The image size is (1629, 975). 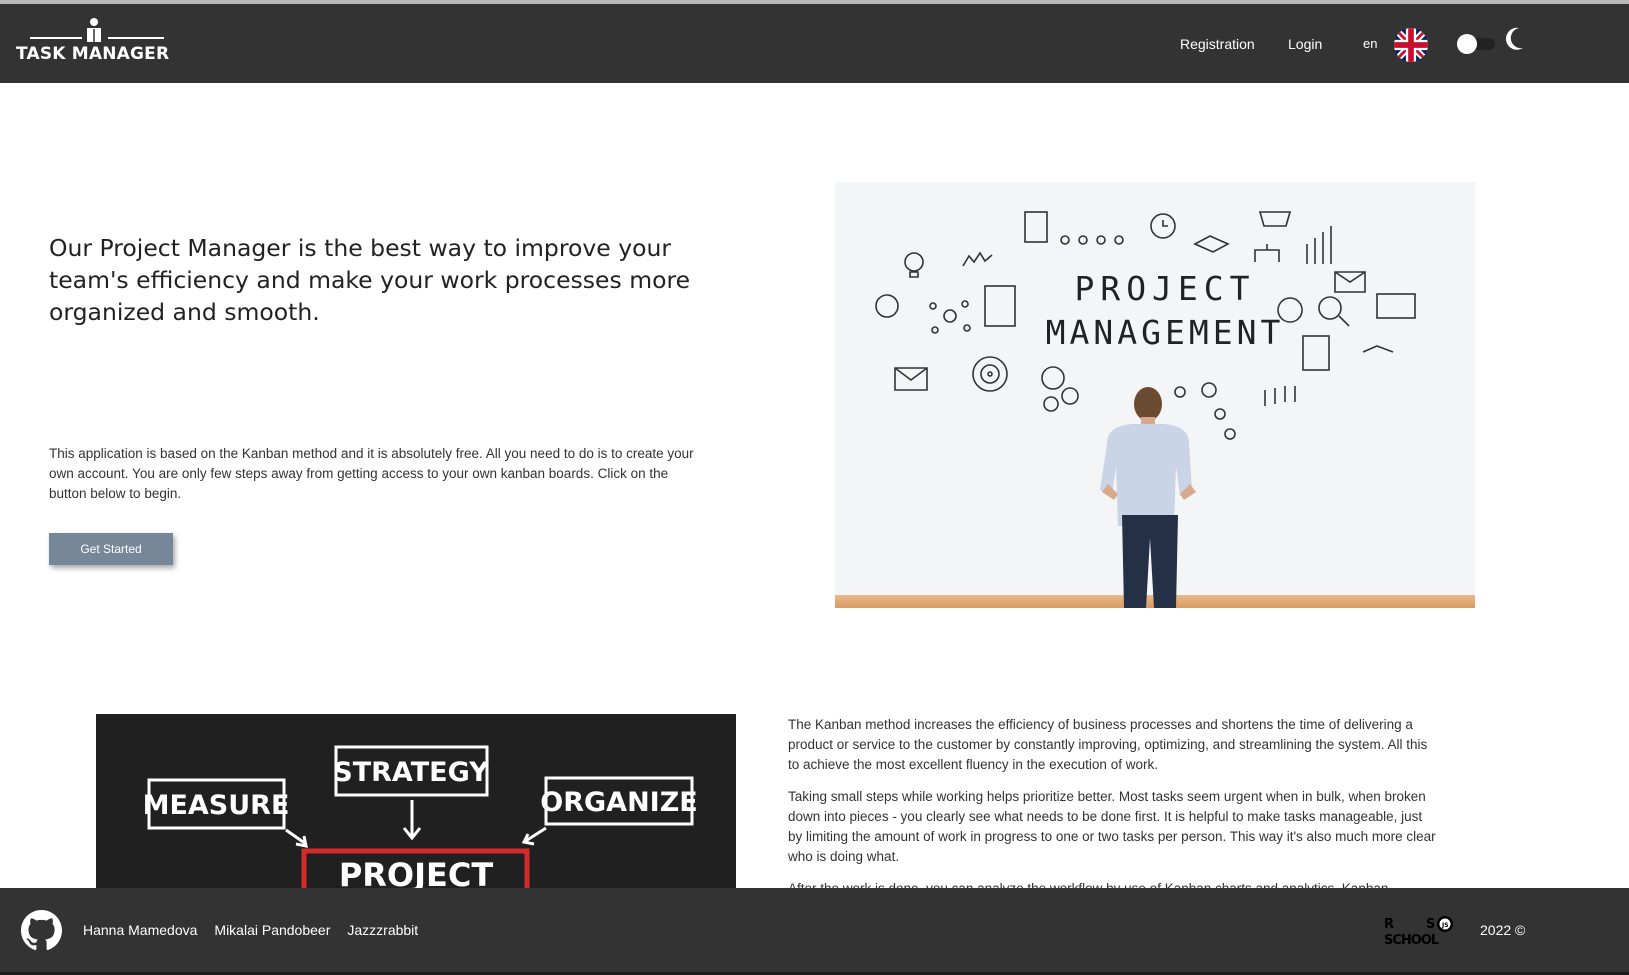 I want to click on kanban-strategy-image: MEASURE STRATEGY ORGANIZE PROJECT, so click(x=416, y=801).